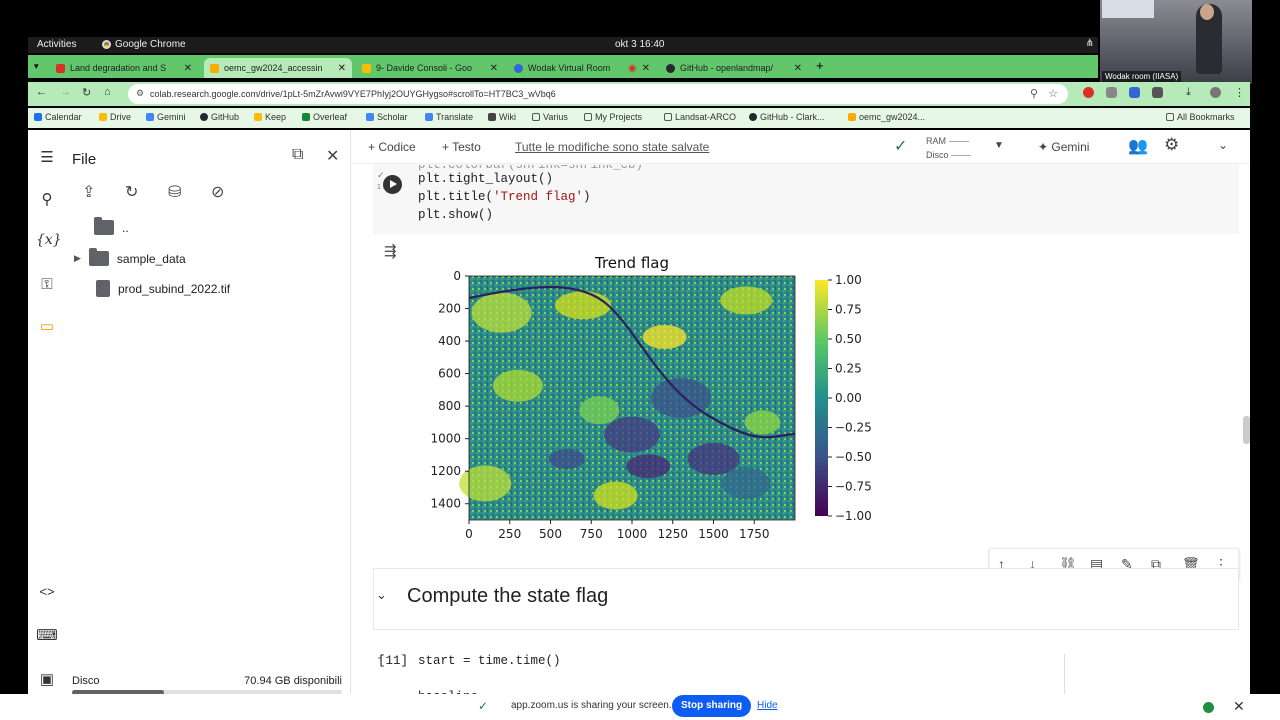  What do you see at coordinates (88, 192) in the screenshot?
I see `upload-file-icon: ⇪` at bounding box center [88, 192].